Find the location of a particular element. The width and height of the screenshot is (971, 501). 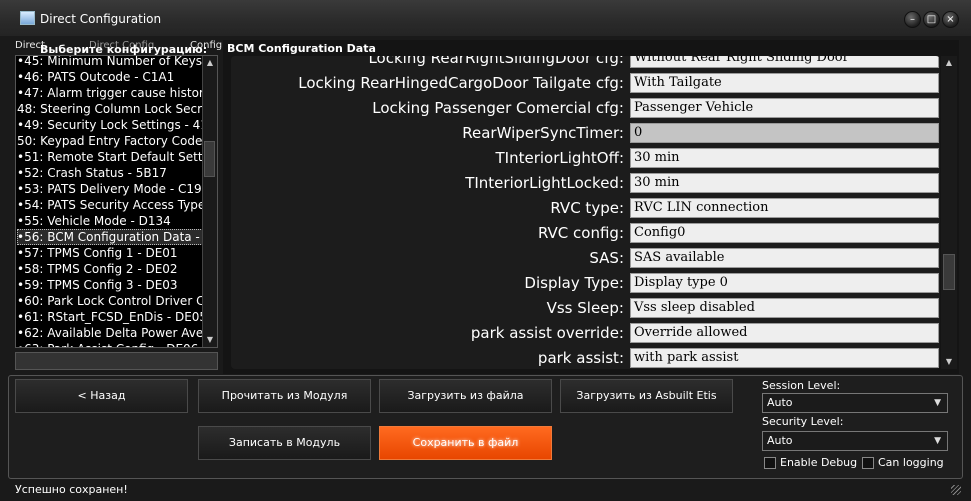

back-button: < Назад is located at coordinates (101, 396).